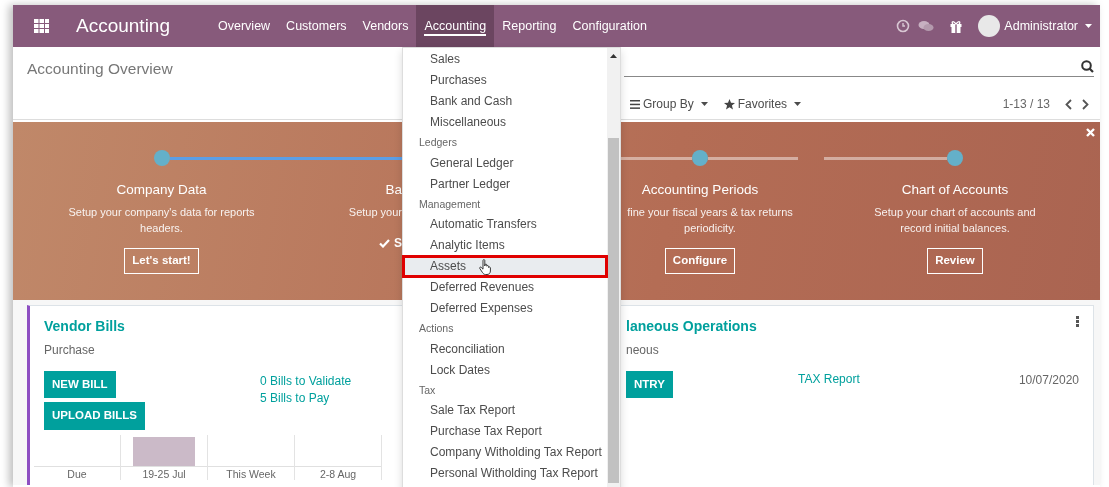 The image size is (1109, 487). What do you see at coordinates (505, 59) in the screenshot?
I see `dropdown-item: Sales` at bounding box center [505, 59].